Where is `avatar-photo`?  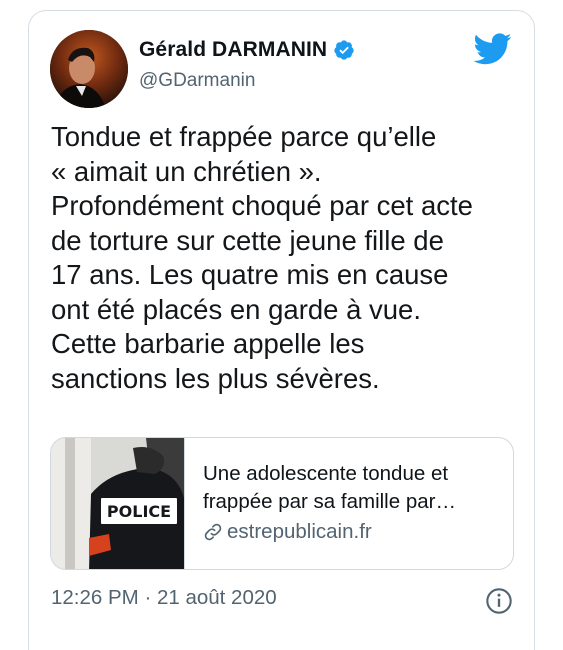
avatar-photo is located at coordinates (89, 69).